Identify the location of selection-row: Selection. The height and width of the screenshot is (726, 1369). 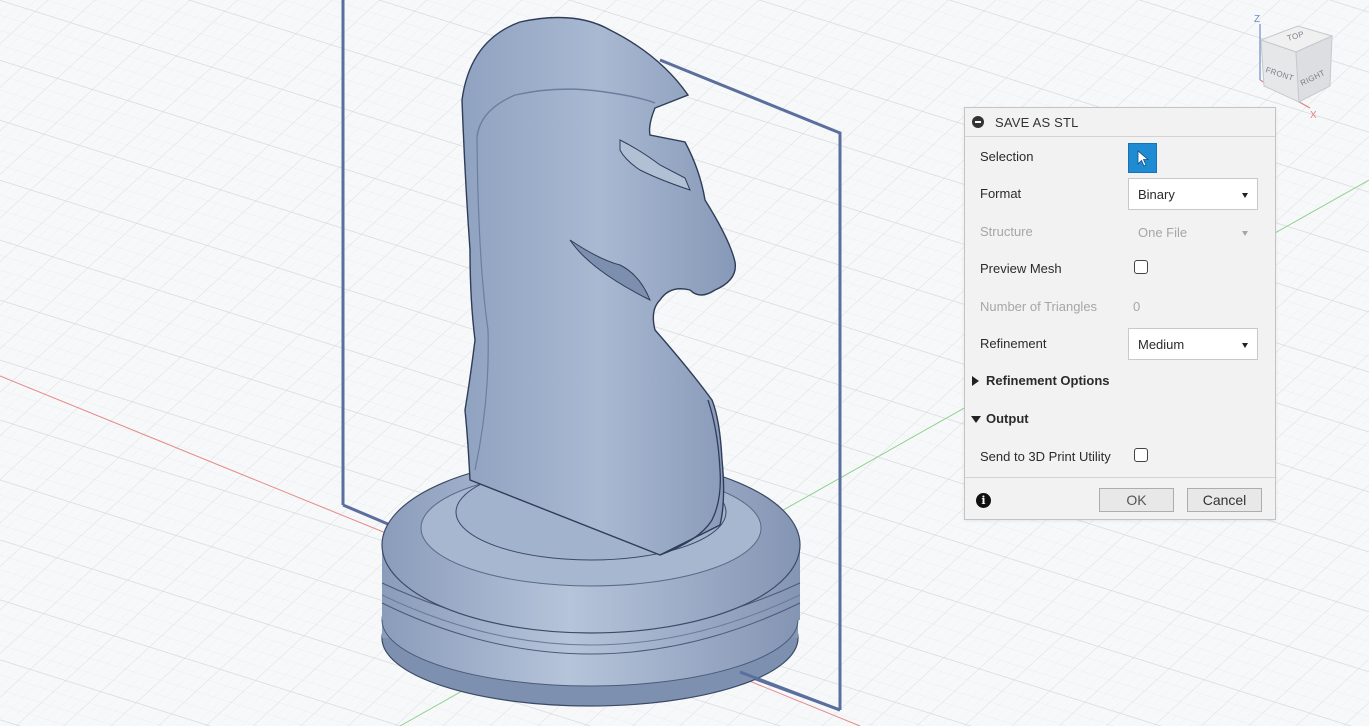
(1120, 157).